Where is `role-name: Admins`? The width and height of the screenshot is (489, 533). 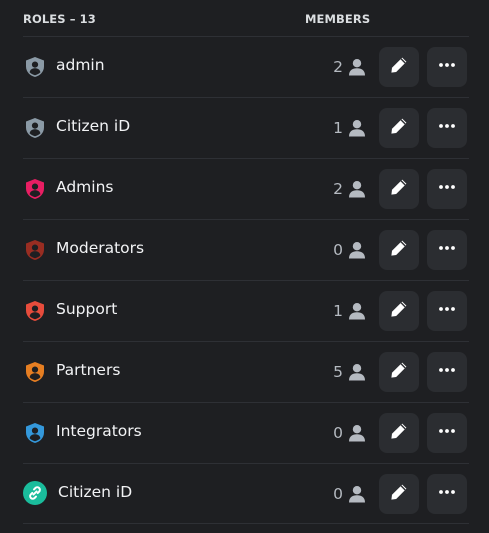
role-name: Admins is located at coordinates (85, 187).